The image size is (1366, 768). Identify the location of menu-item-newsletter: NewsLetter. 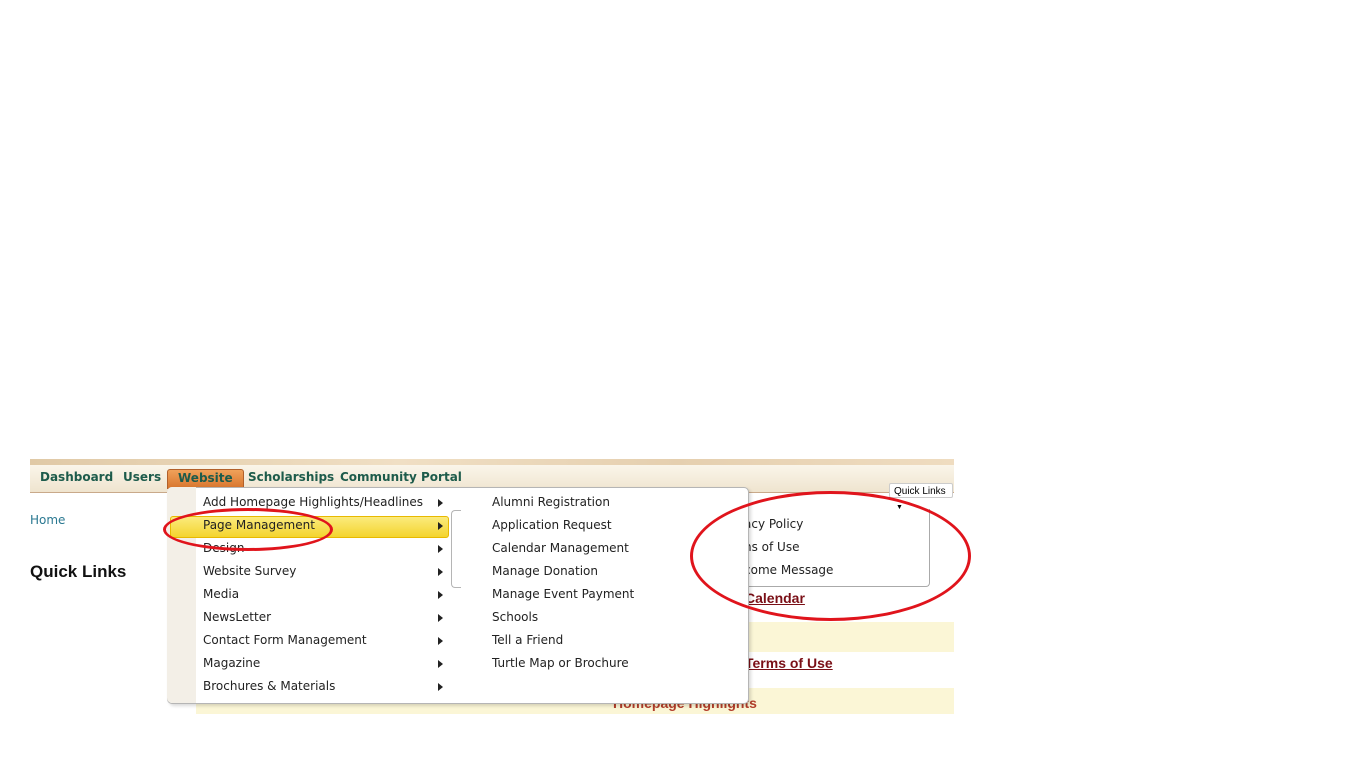
(237, 617).